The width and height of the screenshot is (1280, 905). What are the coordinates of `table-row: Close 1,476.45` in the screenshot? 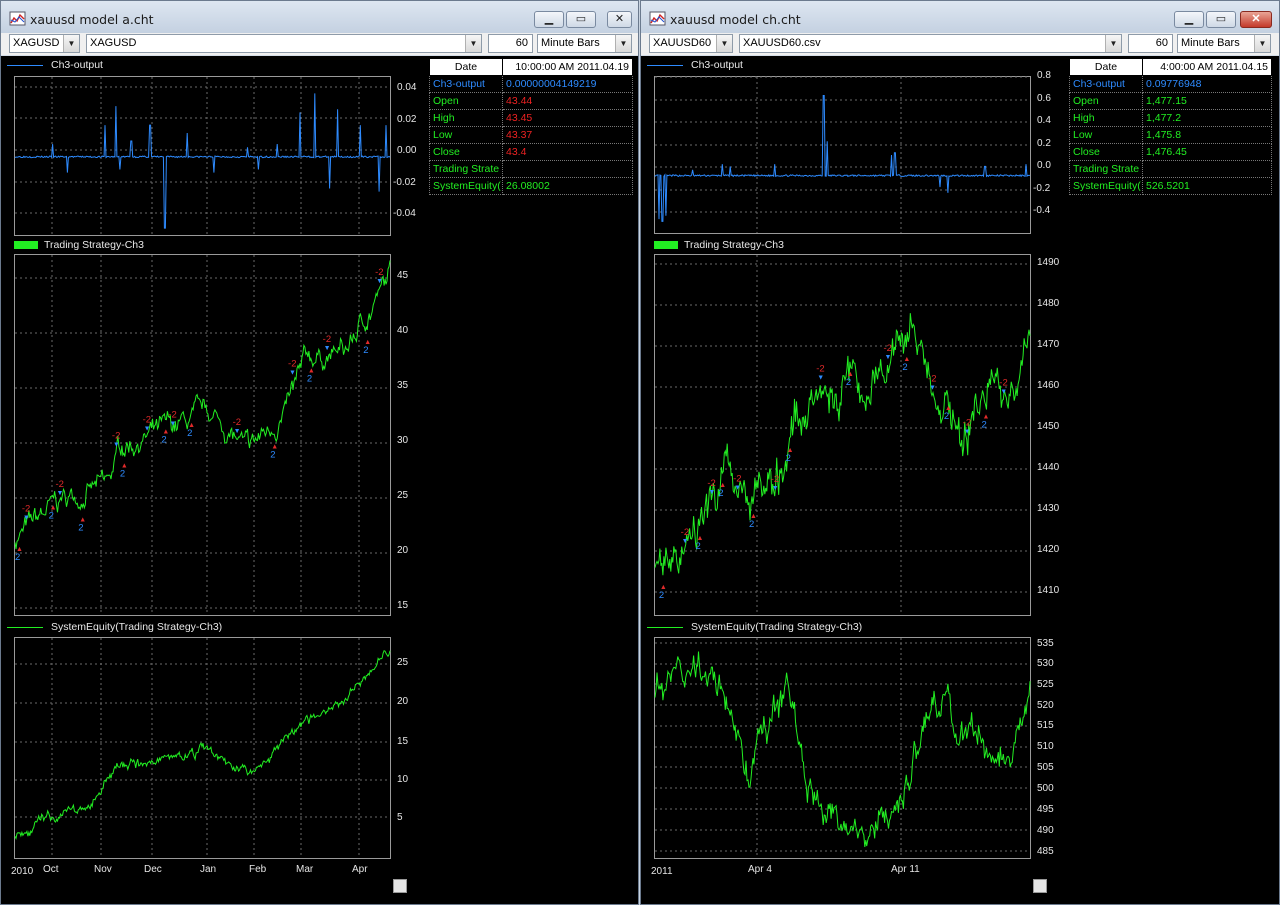 It's located at (1170, 152).